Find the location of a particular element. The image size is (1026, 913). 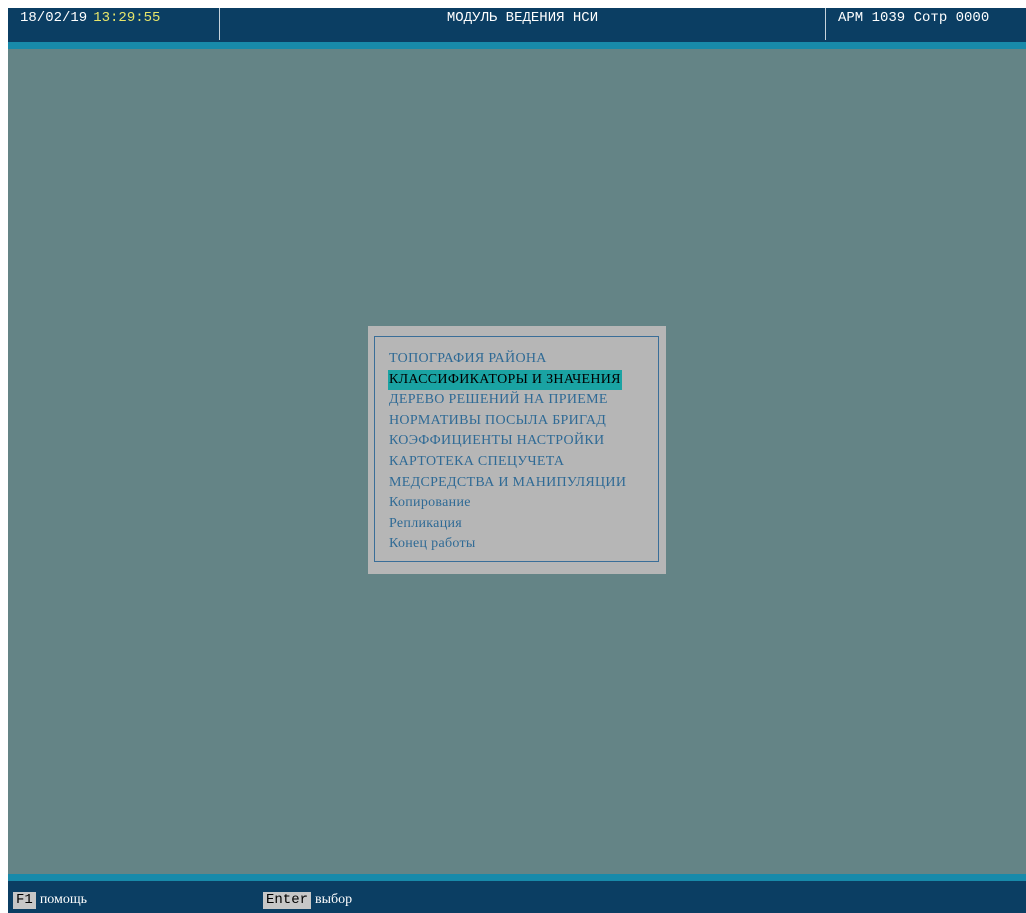

menu-item-label: НОРМАТИВЫ ПОСЫЛА БРИГАД is located at coordinates (498, 420).